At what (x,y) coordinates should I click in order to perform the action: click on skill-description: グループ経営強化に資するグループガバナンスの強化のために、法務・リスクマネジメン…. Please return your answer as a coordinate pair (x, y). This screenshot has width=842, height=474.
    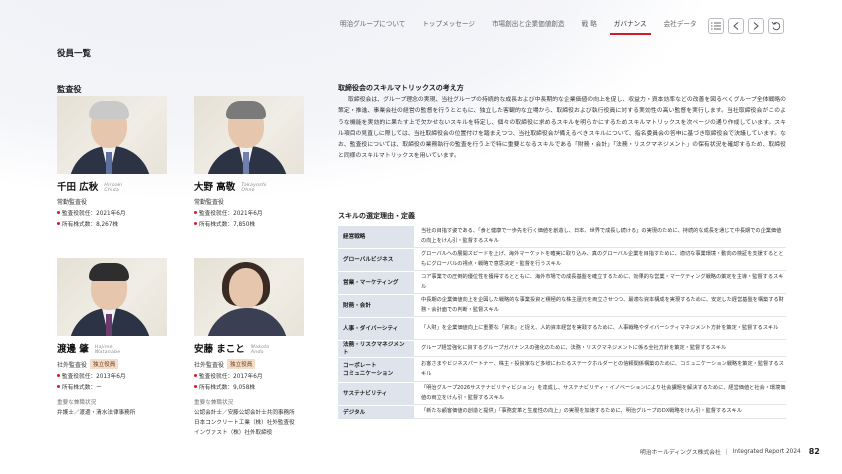
    Looking at the image, I should click on (600, 349).